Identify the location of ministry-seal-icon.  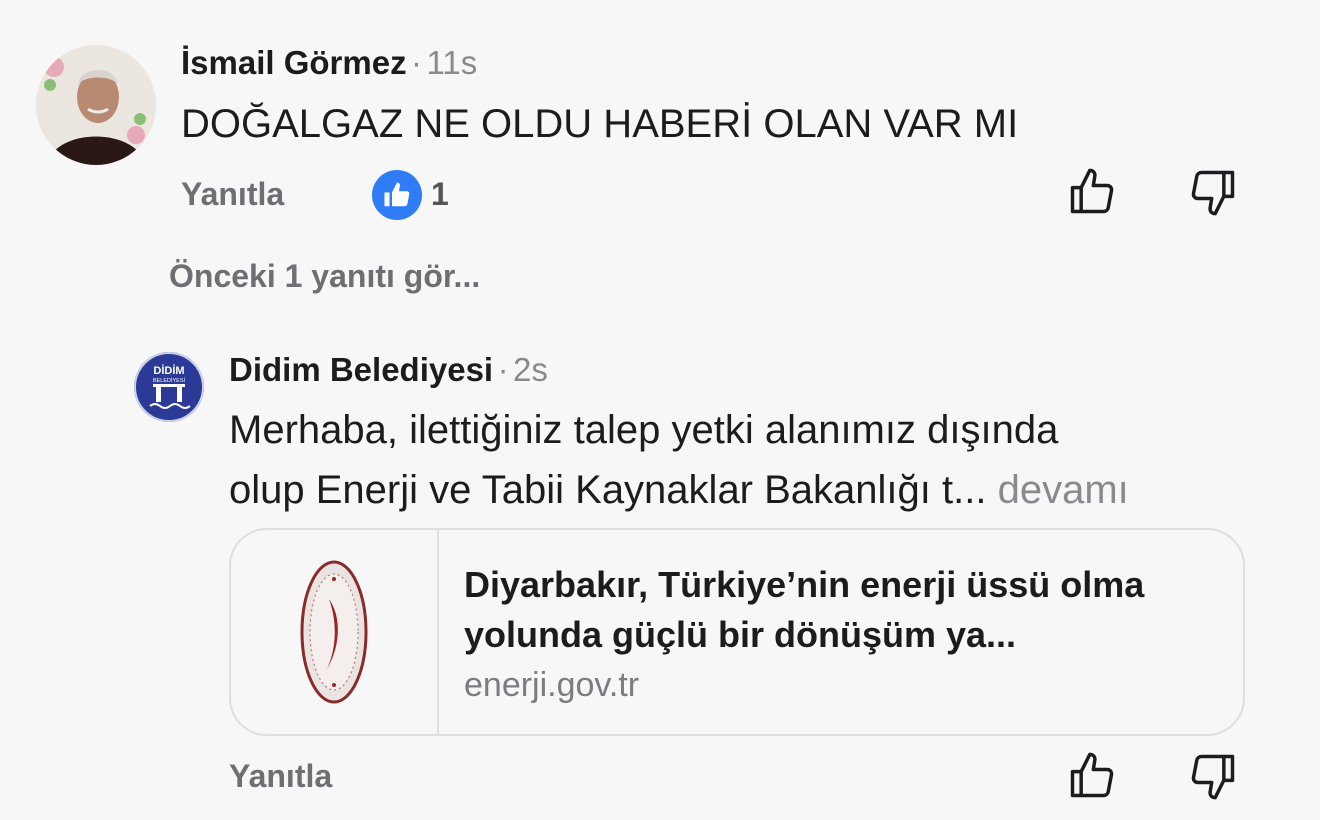
(334, 632).